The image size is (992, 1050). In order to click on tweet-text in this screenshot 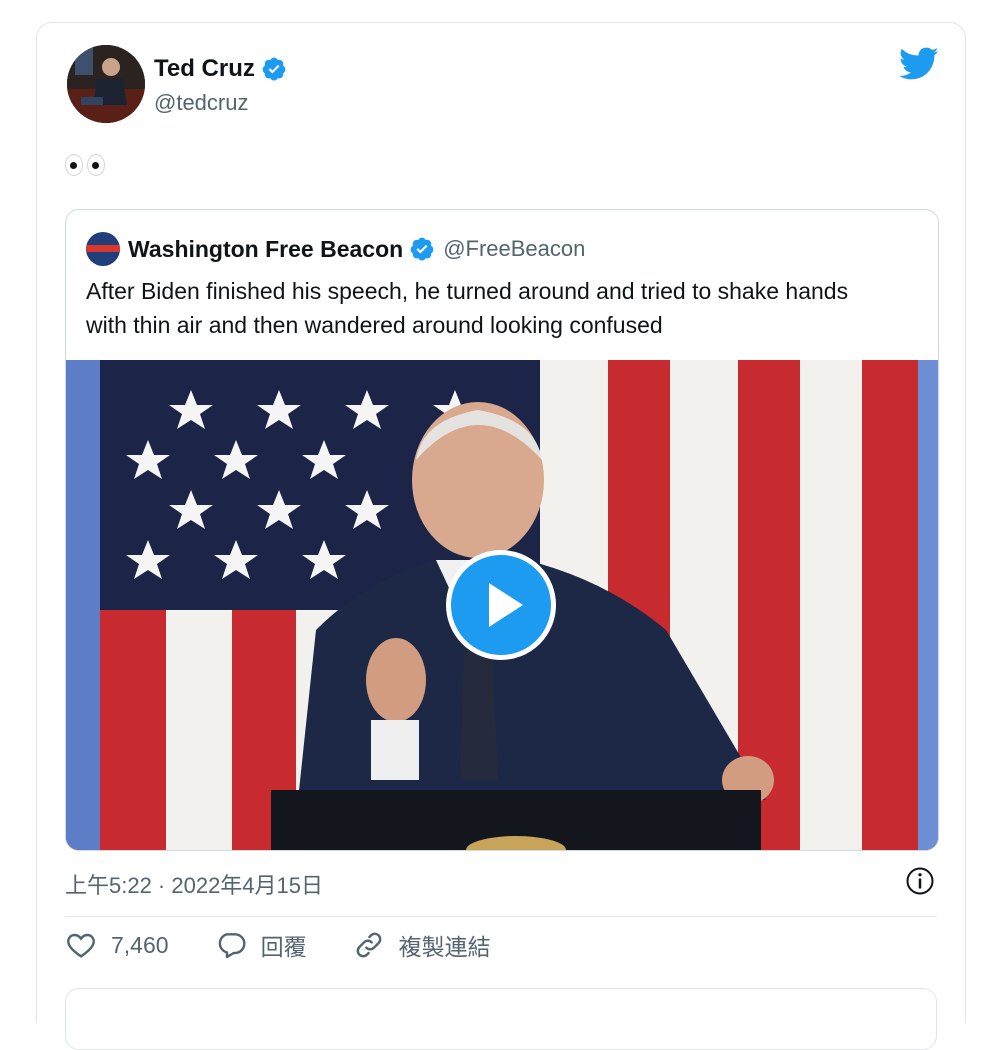, I will do `click(85, 167)`.